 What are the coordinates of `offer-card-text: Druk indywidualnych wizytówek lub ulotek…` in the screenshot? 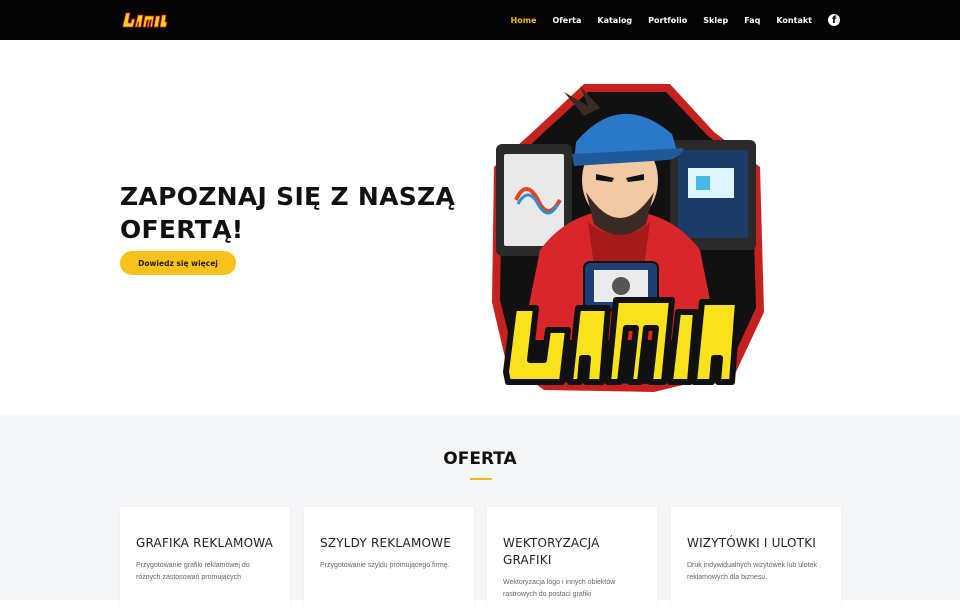 It's located at (752, 571).